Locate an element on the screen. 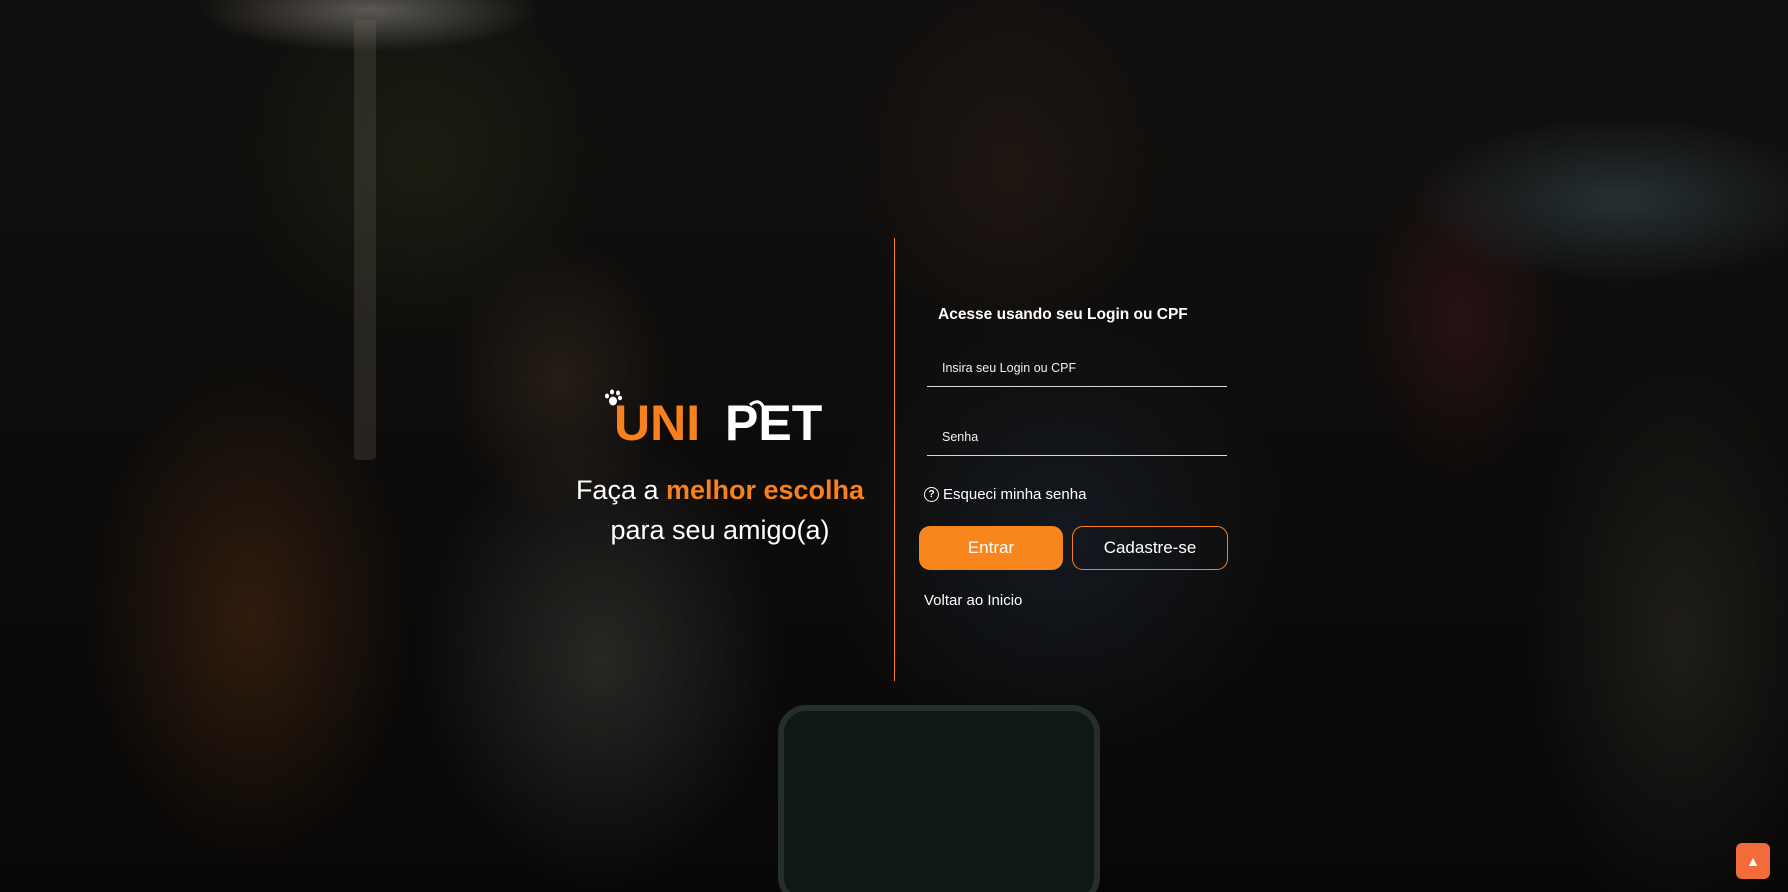 Image resolution: width=1788 pixels, height=892 pixels. password-input is located at coordinates (1077, 437).